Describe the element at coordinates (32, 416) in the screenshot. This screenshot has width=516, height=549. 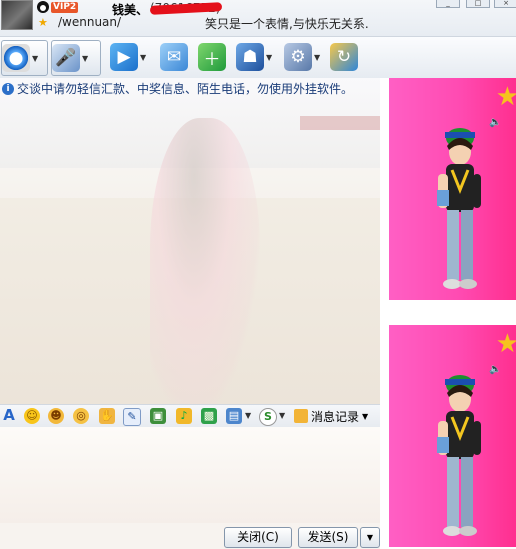
I see `emoji-icon: ☺` at that location.